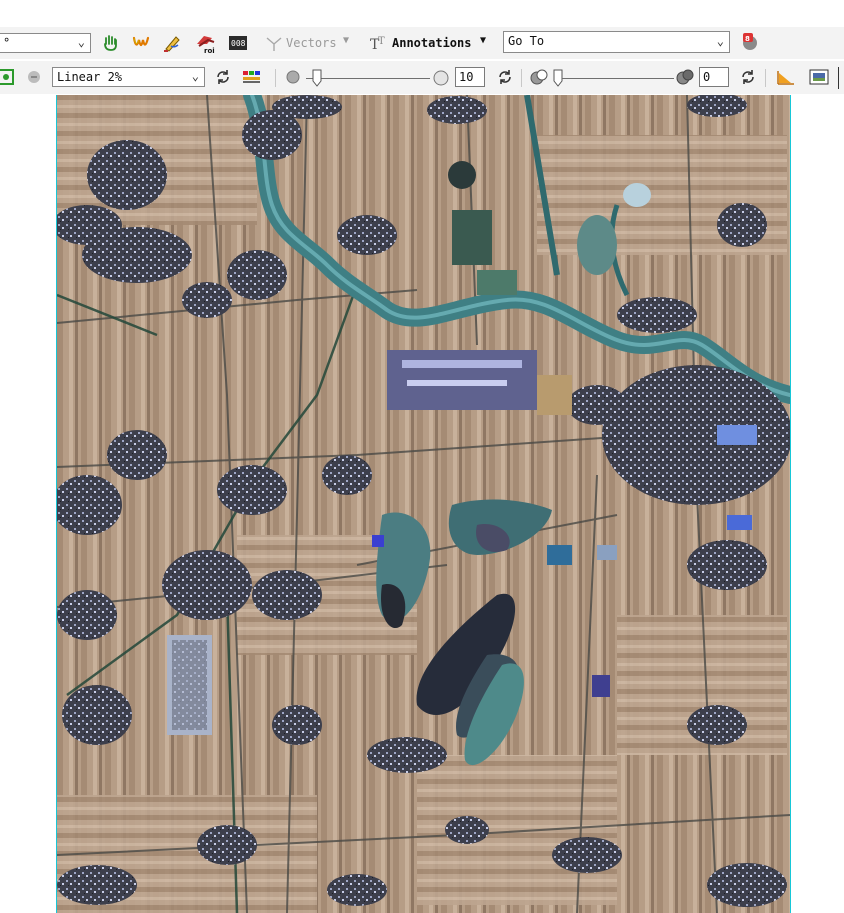 The image size is (844, 913). I want to click on transparency-value-input: 0, so click(714, 77).